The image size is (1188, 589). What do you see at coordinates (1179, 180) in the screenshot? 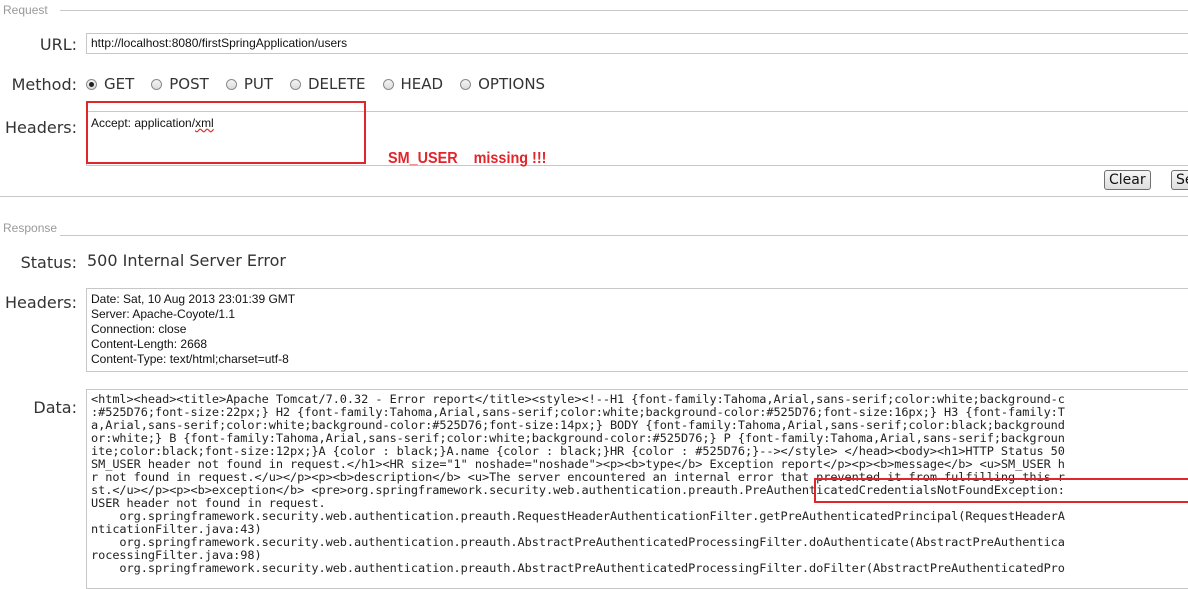
I see `send-button: Se` at bounding box center [1179, 180].